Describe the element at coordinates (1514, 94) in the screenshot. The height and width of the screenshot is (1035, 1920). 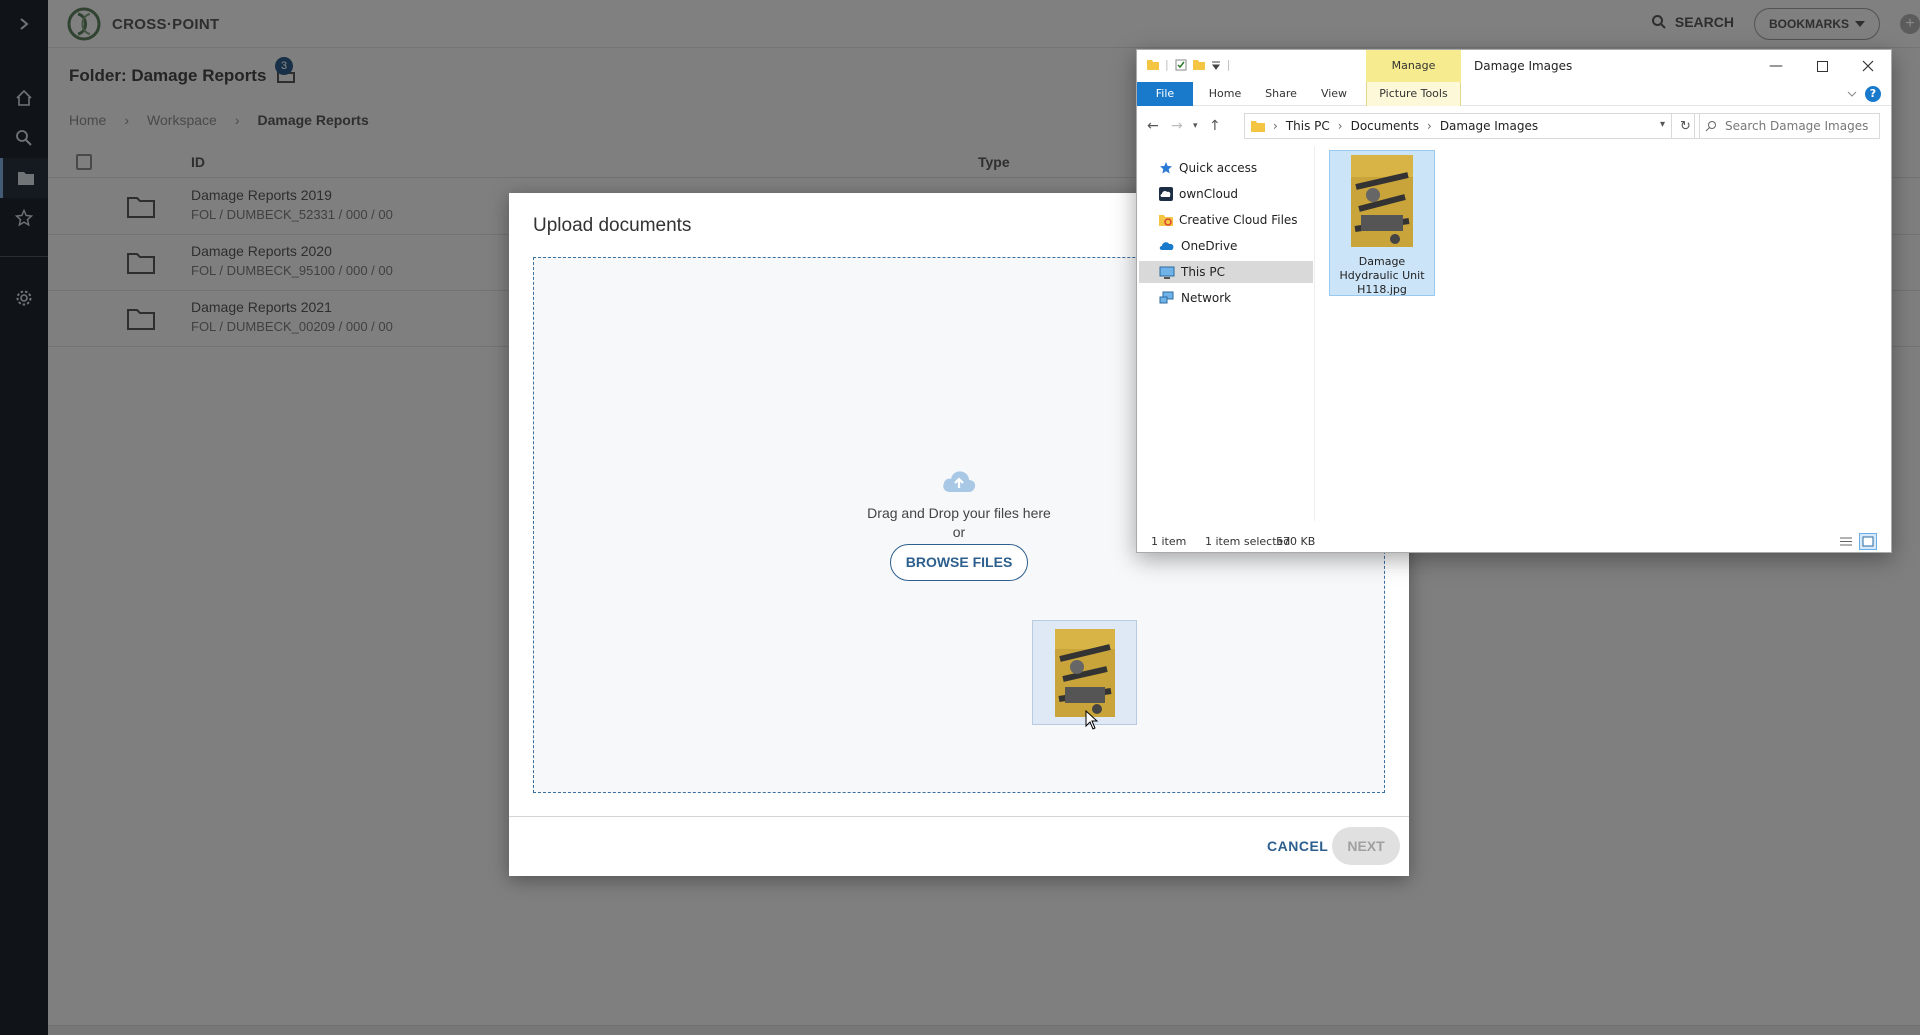
I see `ribbon-tabs: File Home Share View Picture Tools ?` at that location.